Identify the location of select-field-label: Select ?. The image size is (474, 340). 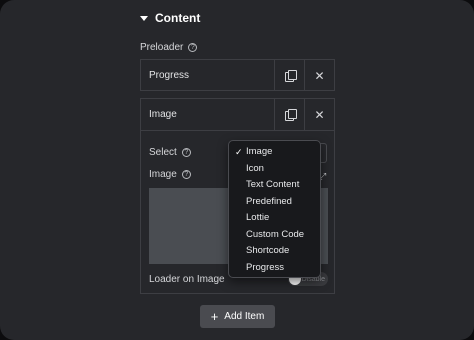
(170, 152).